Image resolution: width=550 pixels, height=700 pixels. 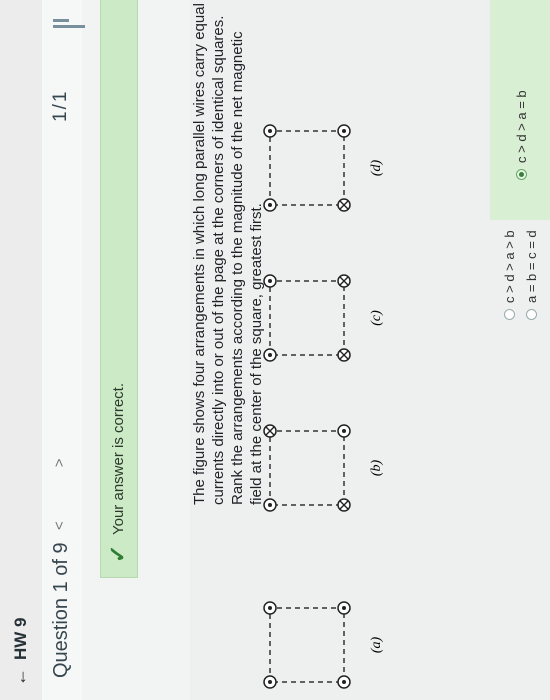 I want to click on arrangement-c: (c), so click(x=323, y=318).